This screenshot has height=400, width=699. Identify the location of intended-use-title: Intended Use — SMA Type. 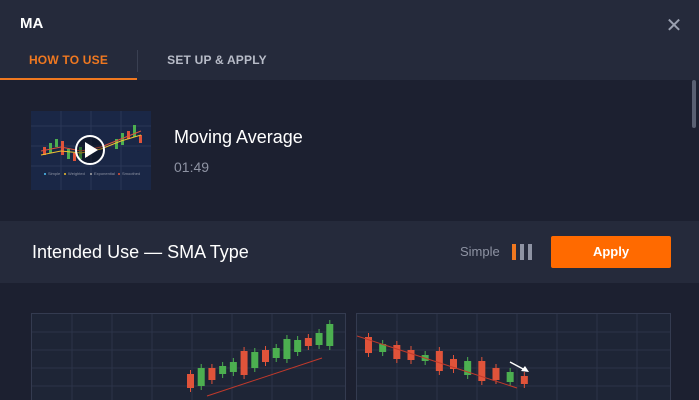
(140, 252).